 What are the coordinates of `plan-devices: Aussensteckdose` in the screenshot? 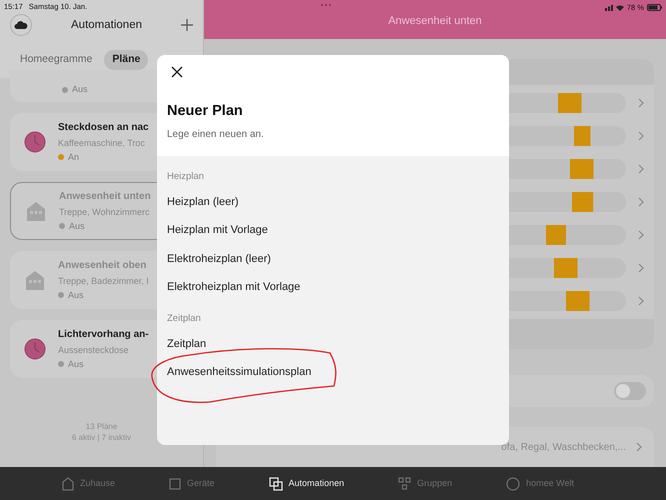 It's located at (94, 350).